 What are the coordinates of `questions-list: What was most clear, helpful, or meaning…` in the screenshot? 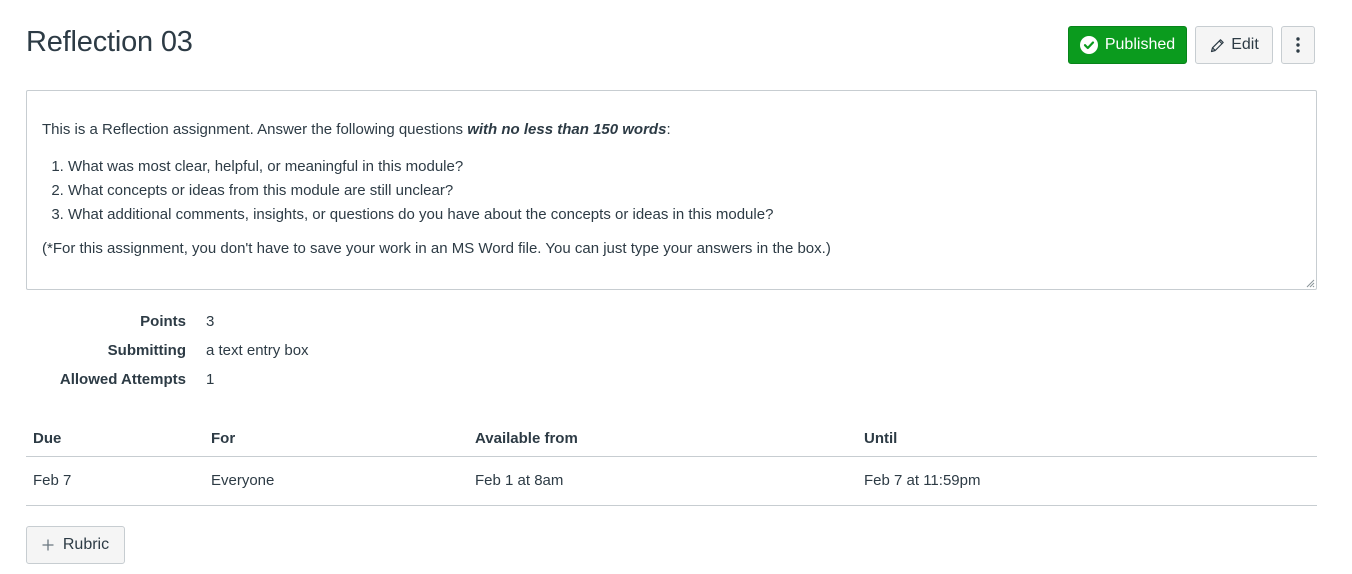 It's located at (671, 191).